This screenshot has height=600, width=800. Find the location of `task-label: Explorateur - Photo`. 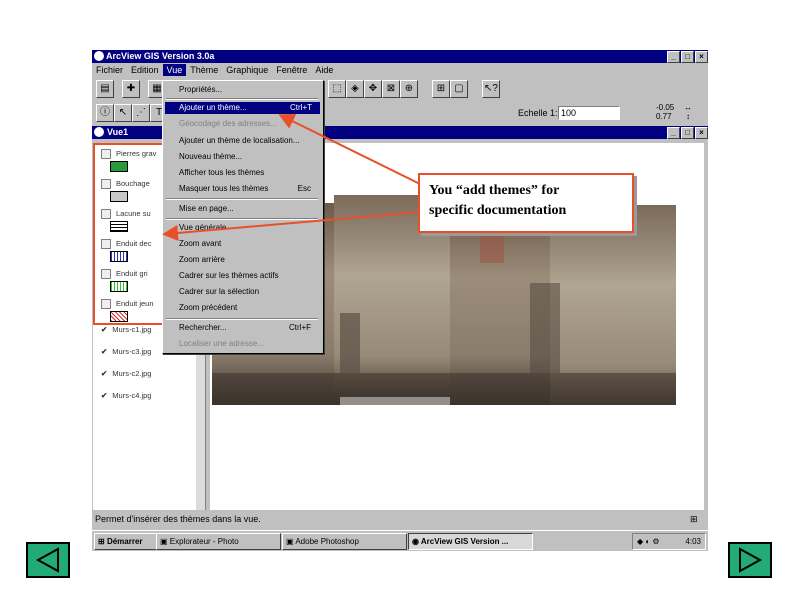

task-label: Explorateur - Photo is located at coordinates (204, 541).